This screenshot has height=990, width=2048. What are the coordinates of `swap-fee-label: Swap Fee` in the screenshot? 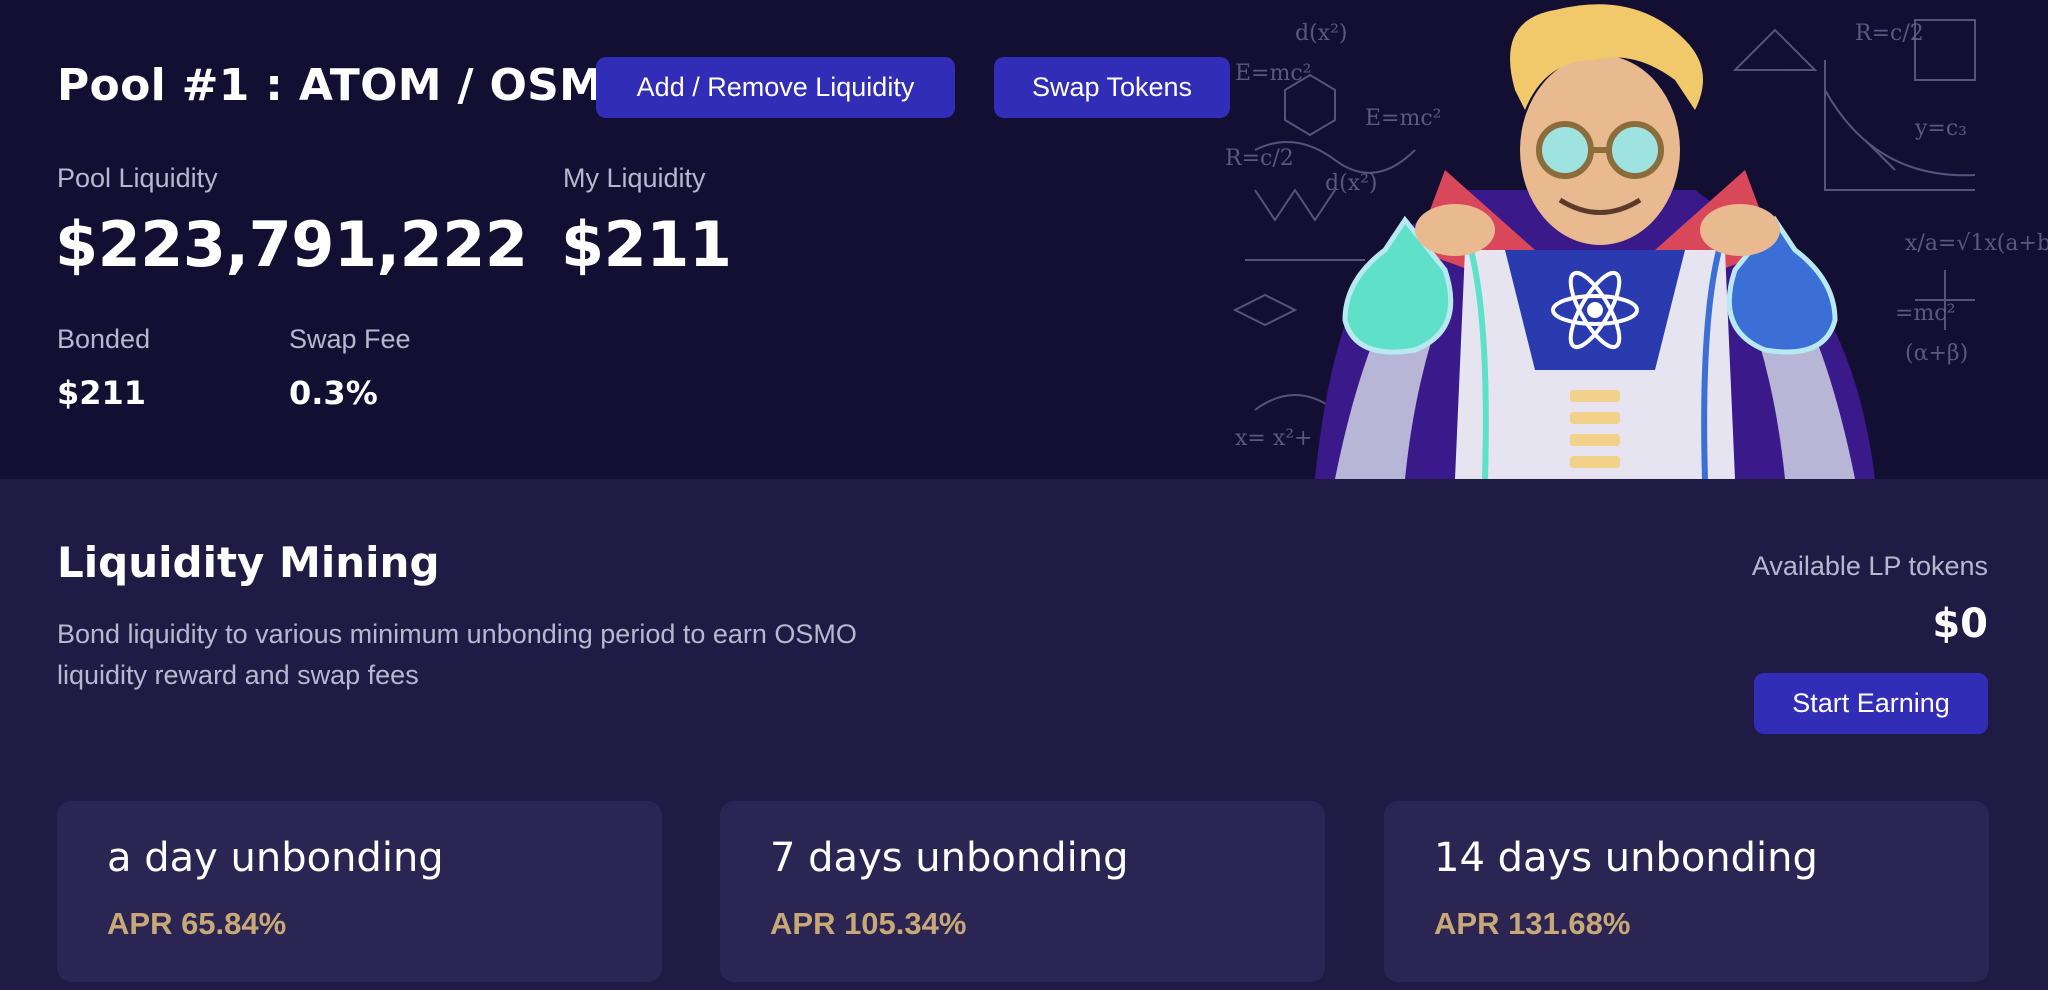 It's located at (350, 339).